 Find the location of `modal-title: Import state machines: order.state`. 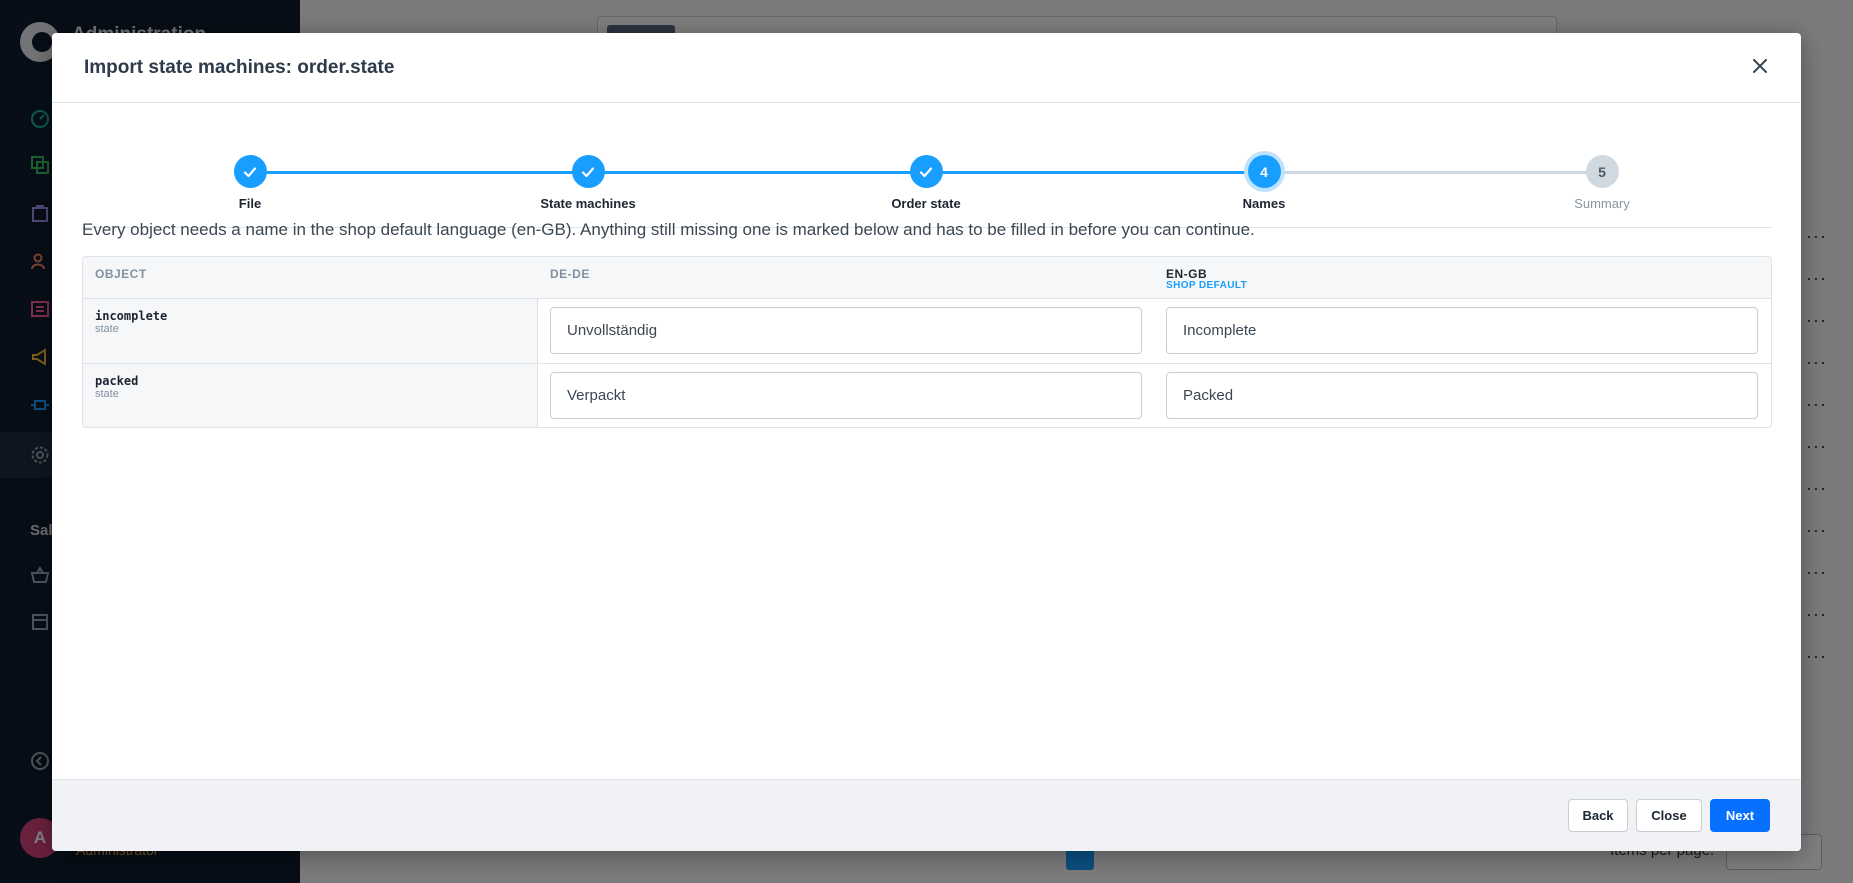

modal-title: Import state machines: order.state is located at coordinates (239, 67).